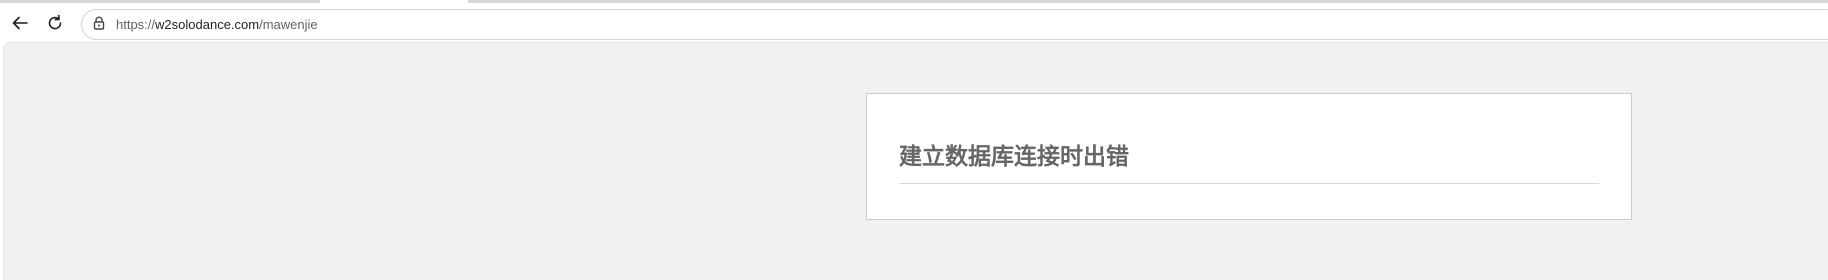  I want to click on error-title: 建立数据库连接时出错, so click(1014, 157).